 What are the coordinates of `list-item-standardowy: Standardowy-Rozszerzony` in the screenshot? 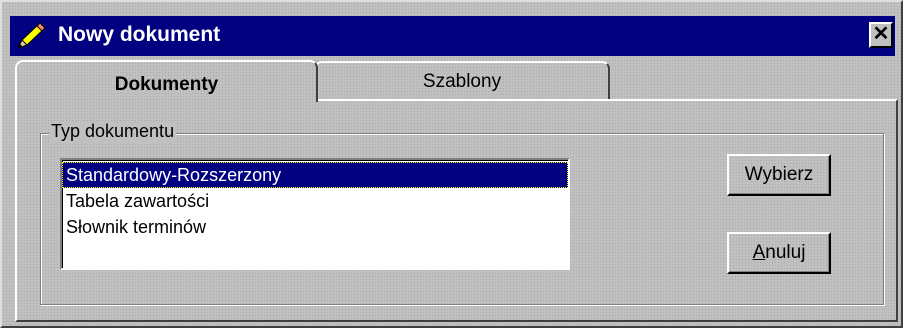 It's located at (315, 175).